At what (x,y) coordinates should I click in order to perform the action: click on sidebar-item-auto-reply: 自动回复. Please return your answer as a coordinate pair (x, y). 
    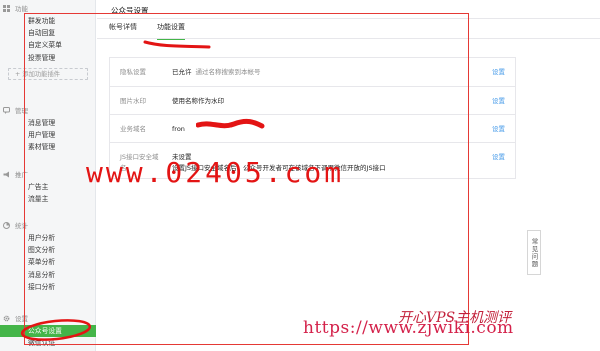
    Looking at the image, I should click on (48, 33).